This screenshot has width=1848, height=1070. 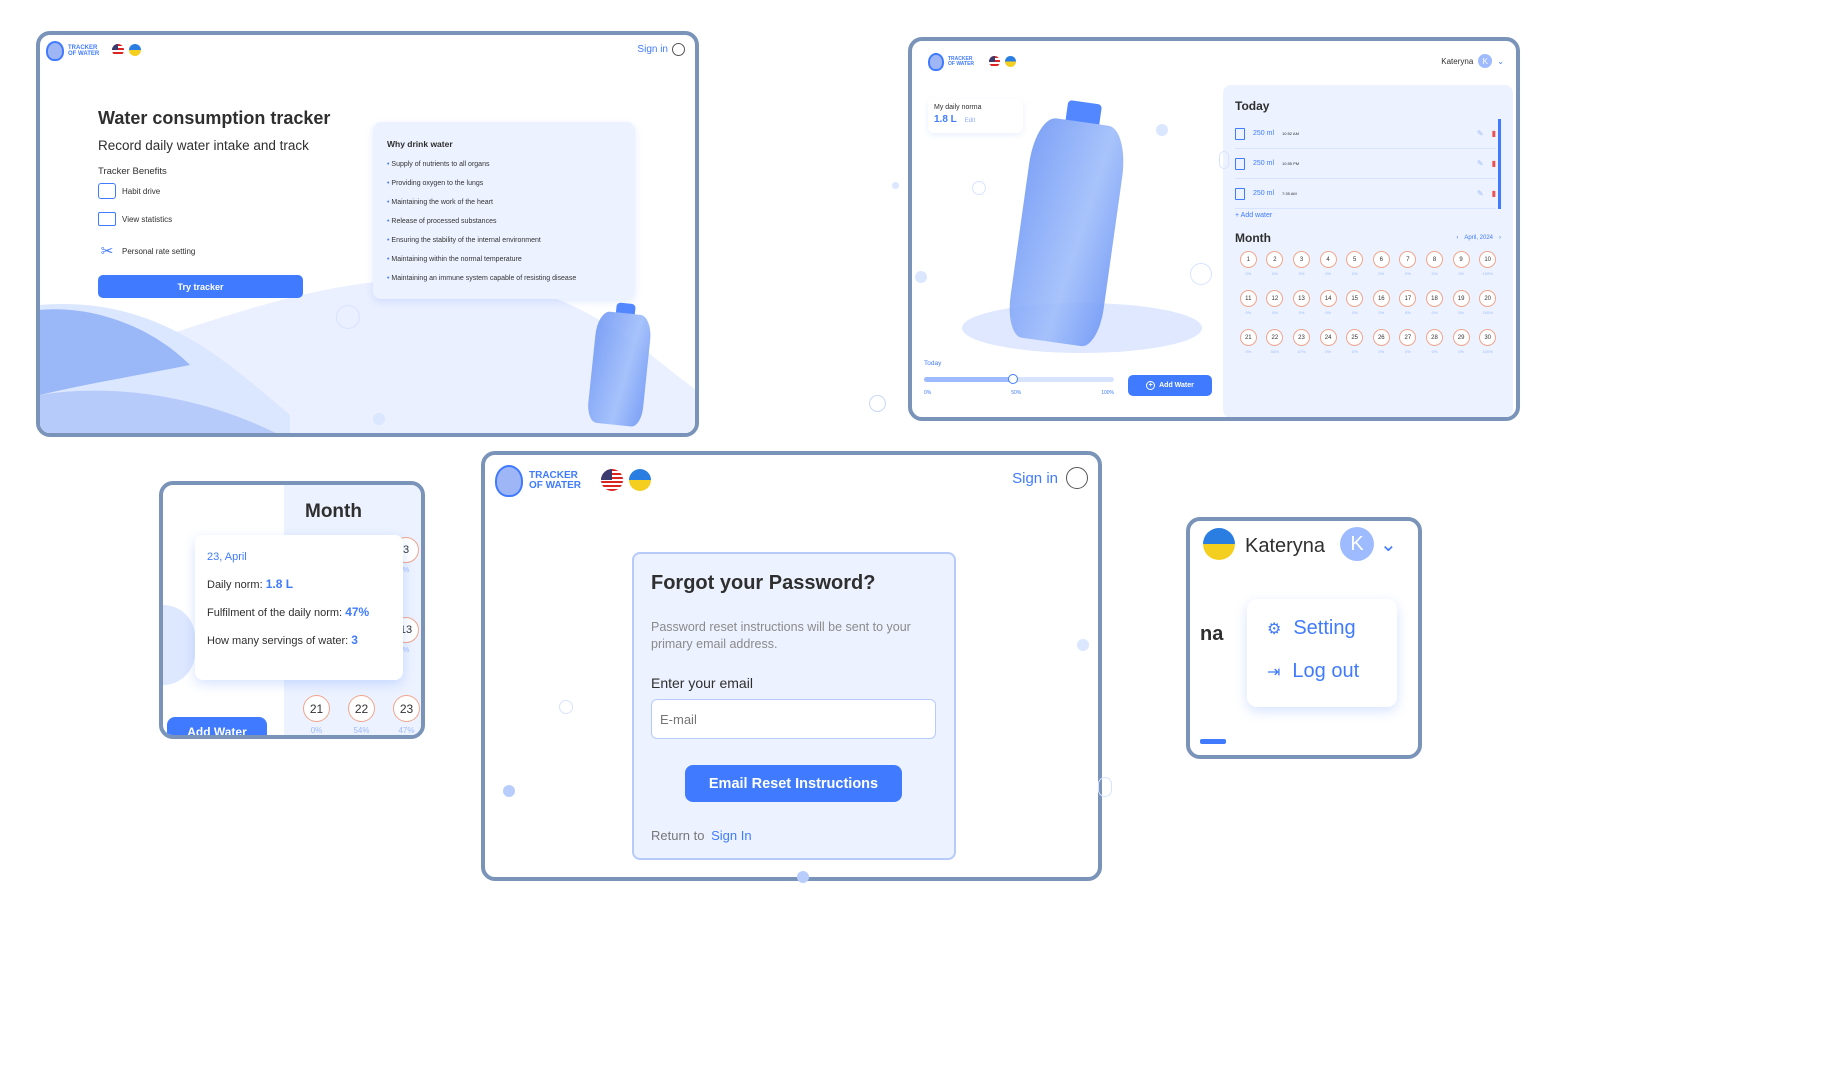 What do you see at coordinates (1290, 133) in the screenshot?
I see `entry-time: 10:52 AM` at bounding box center [1290, 133].